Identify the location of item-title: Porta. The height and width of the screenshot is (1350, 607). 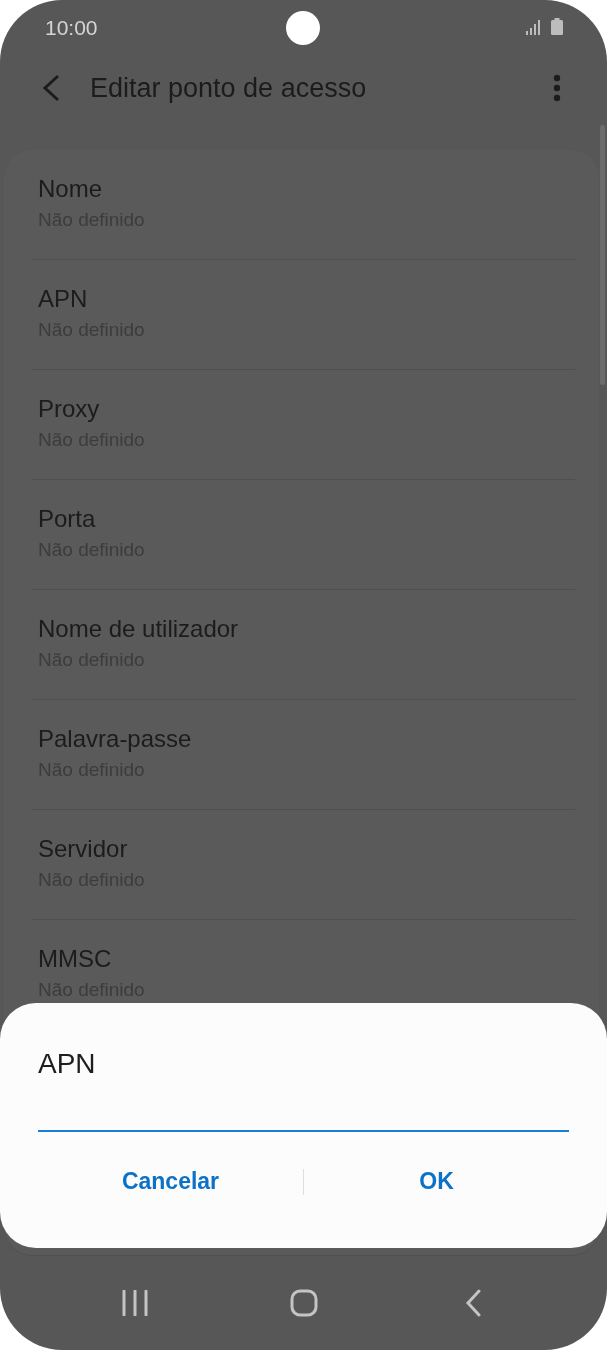
(67, 518).